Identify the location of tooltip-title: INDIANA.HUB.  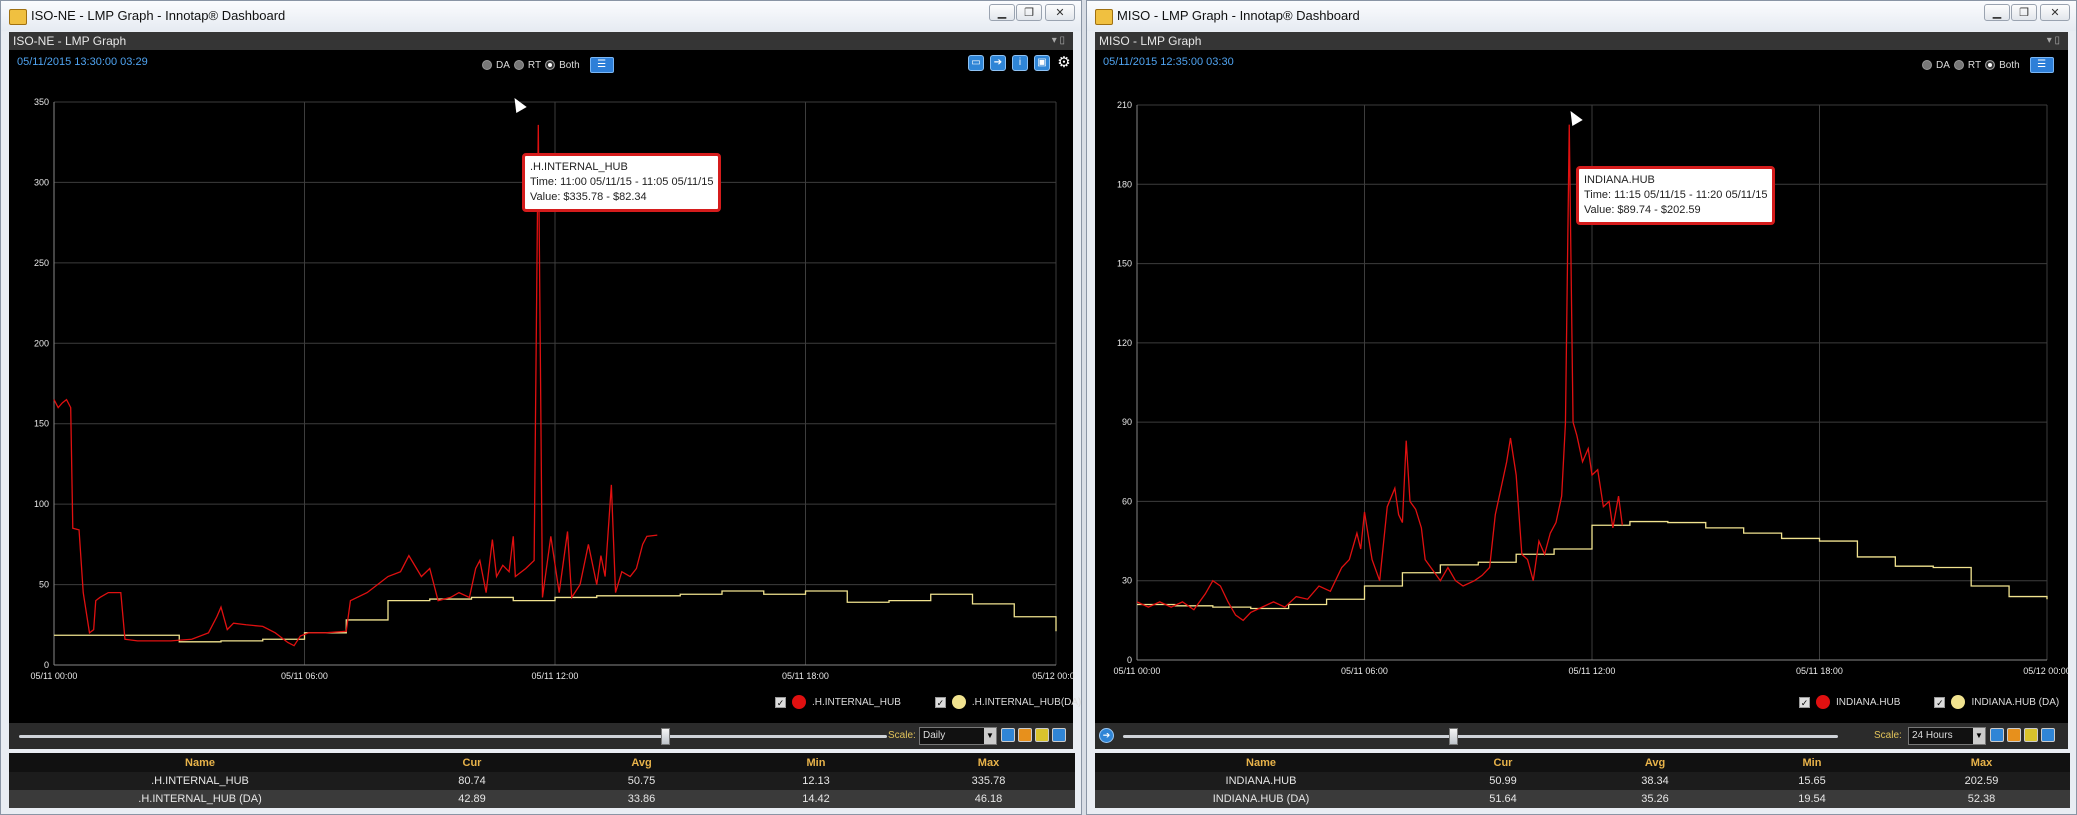
(1619, 180).